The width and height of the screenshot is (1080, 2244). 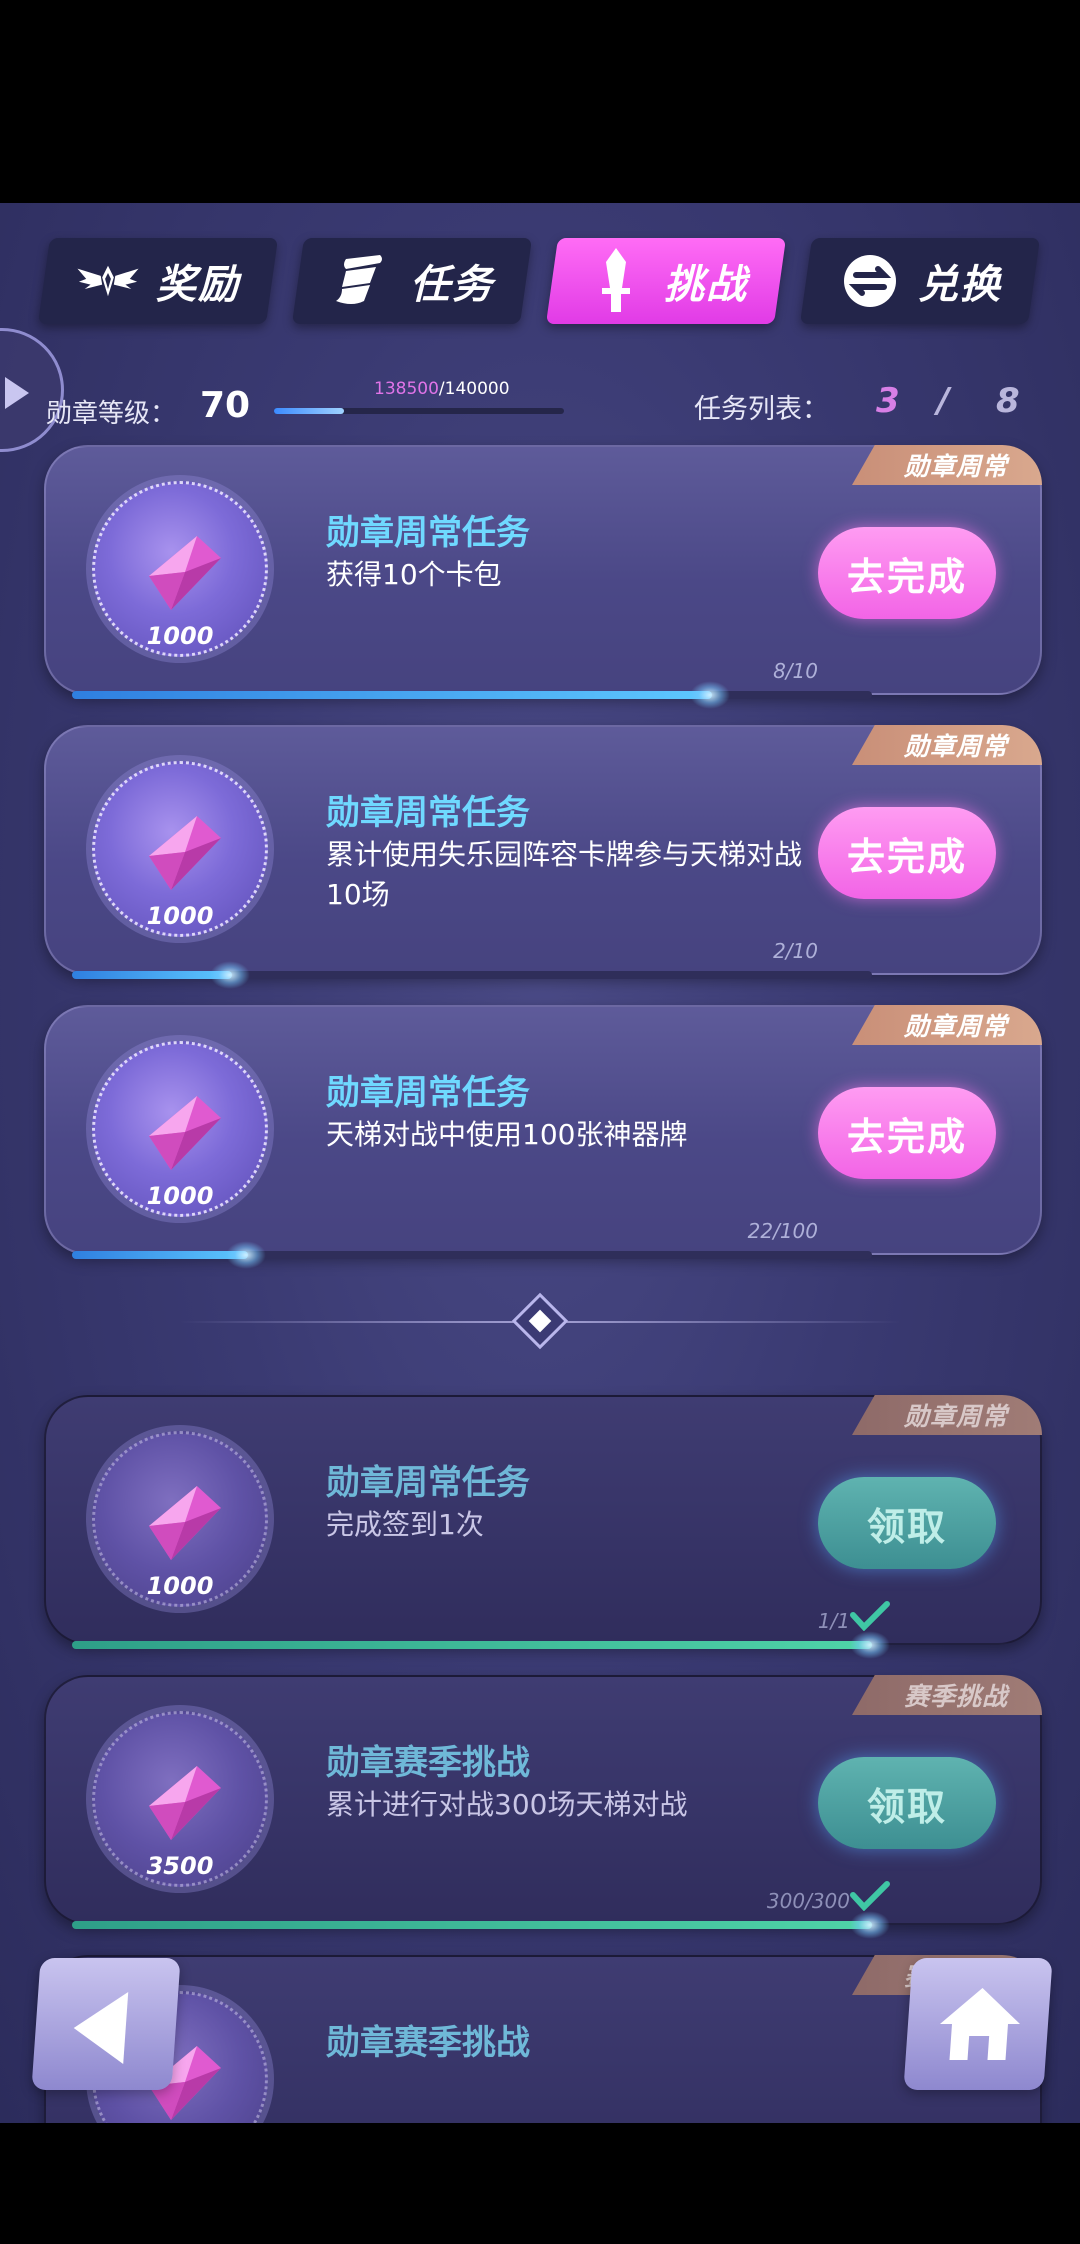 What do you see at coordinates (1008, 401) in the screenshot?
I see `task-list-total: 8` at bounding box center [1008, 401].